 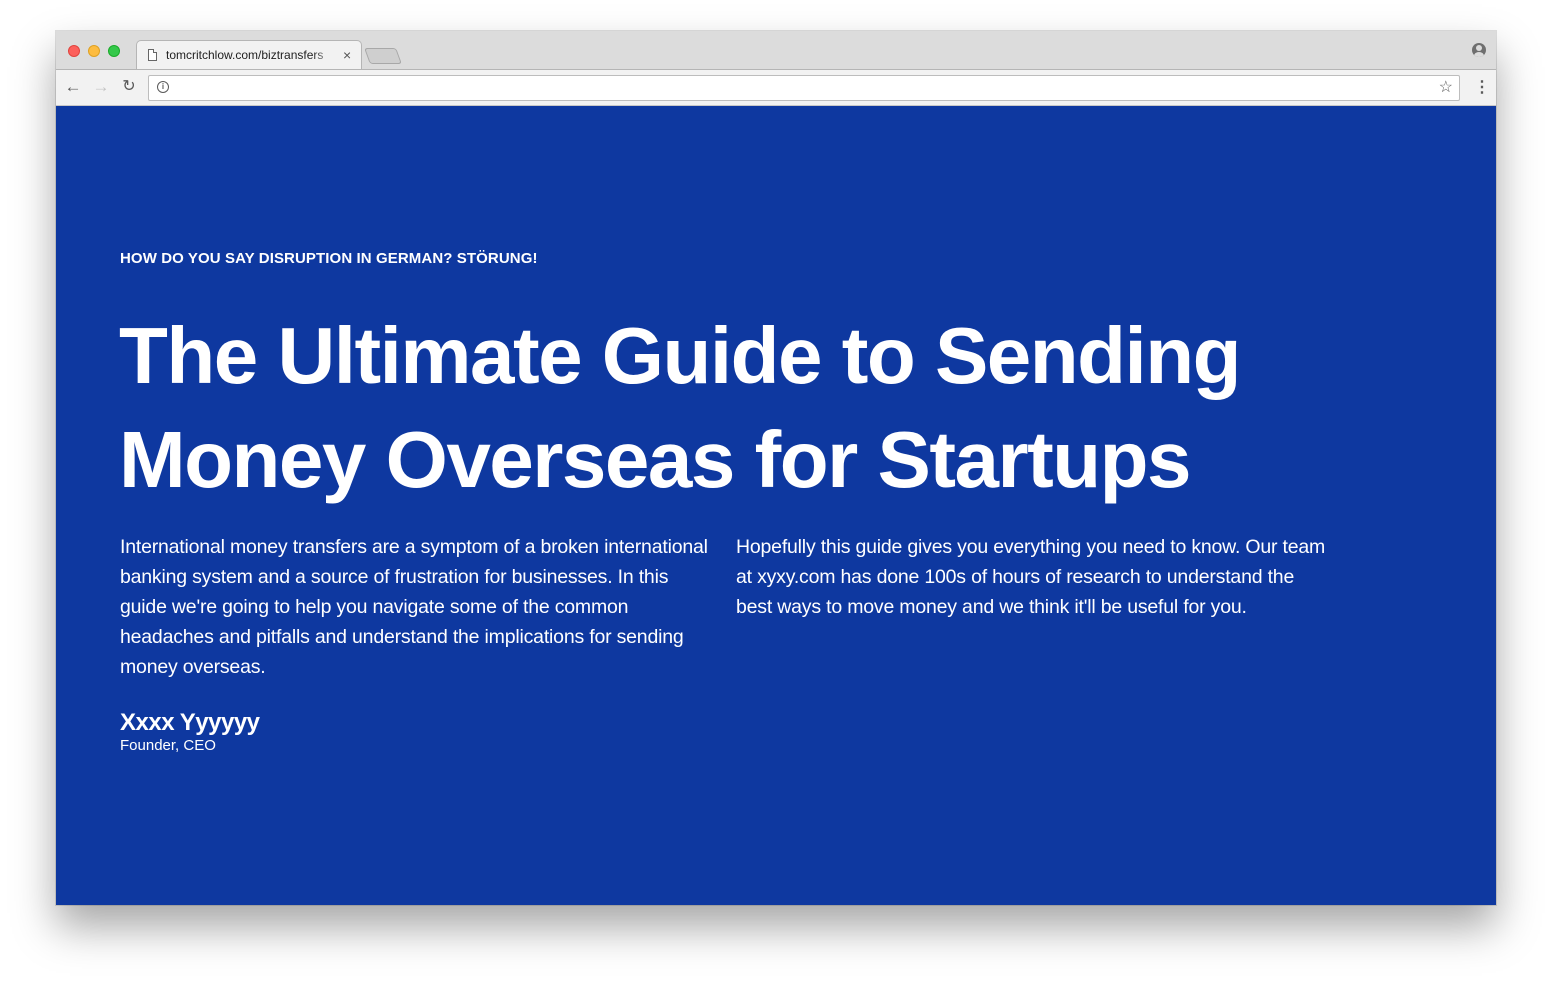 I want to click on tab-title: tomcritchlow.com/biztransfers, so click(x=245, y=55).